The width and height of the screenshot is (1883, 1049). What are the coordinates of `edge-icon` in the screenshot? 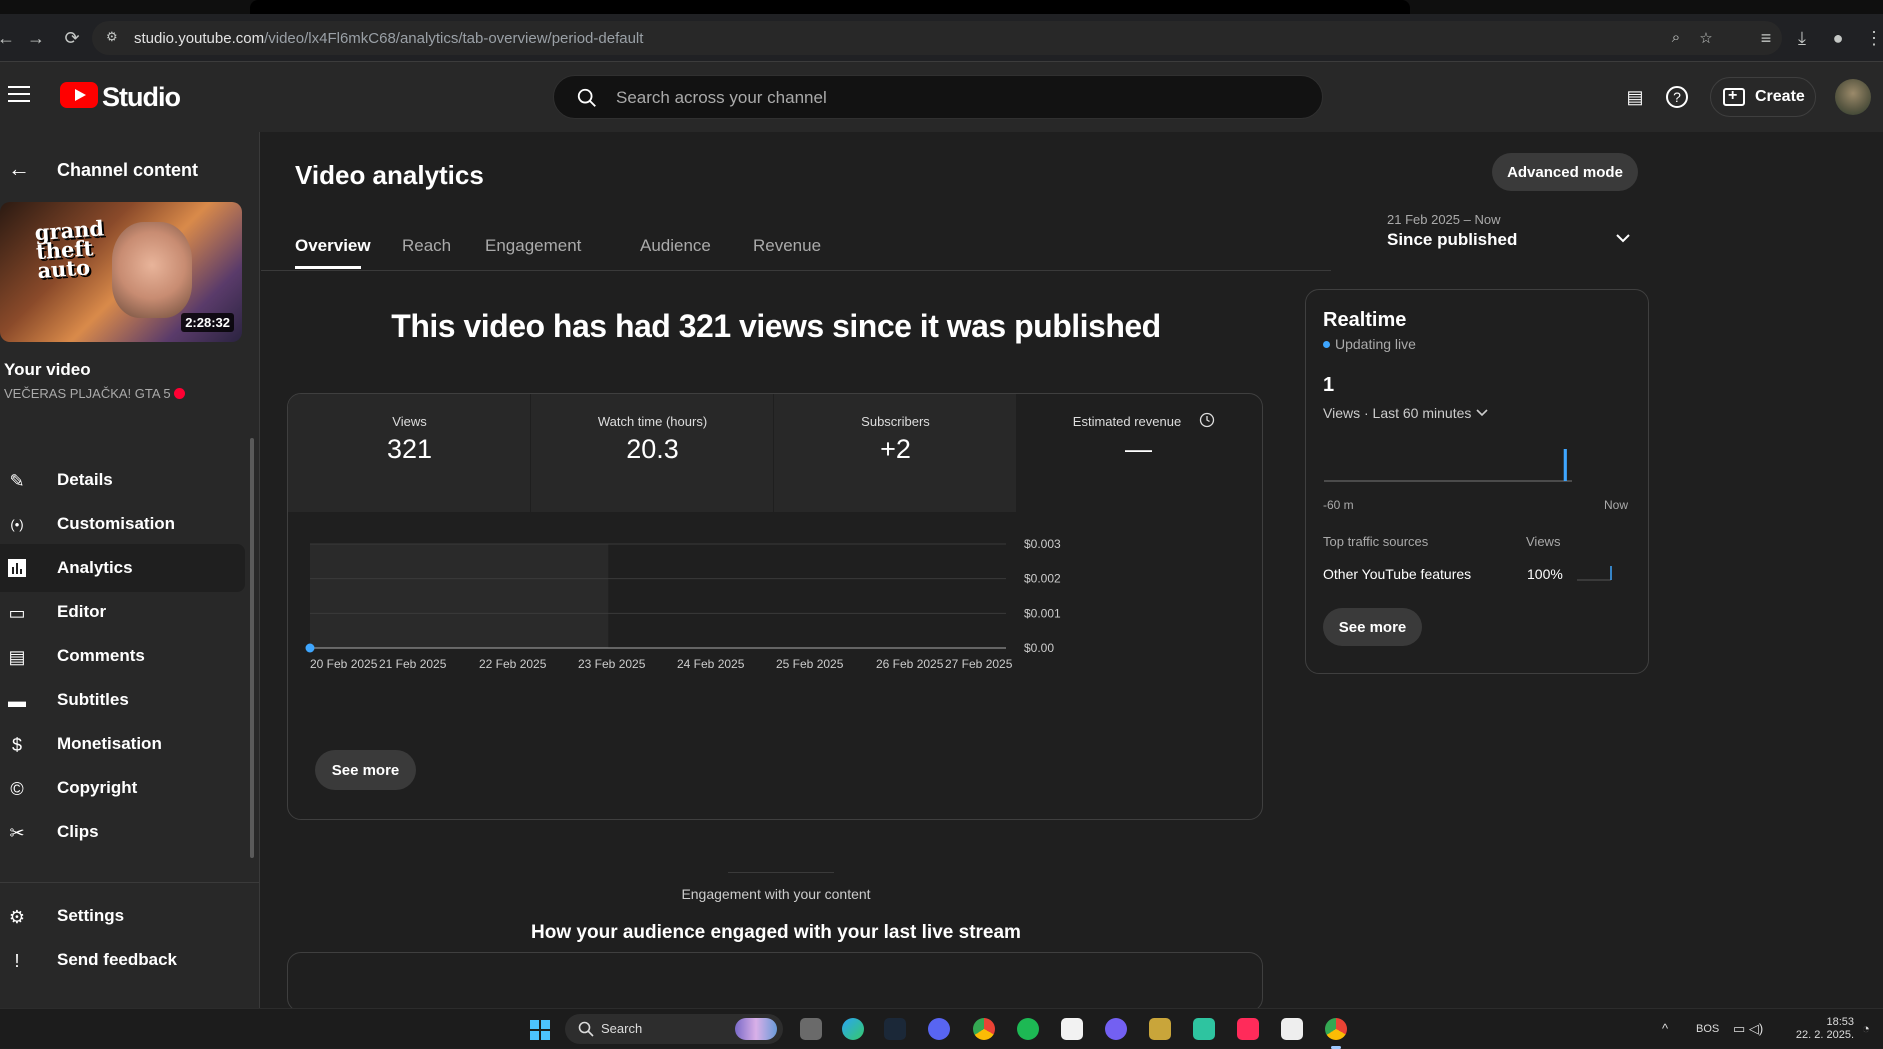 It's located at (853, 1029).